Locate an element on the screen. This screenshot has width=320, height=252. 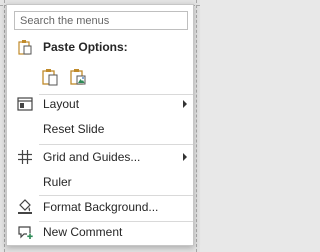
menu-item-new-comment: New Comment is located at coordinates (101, 232).